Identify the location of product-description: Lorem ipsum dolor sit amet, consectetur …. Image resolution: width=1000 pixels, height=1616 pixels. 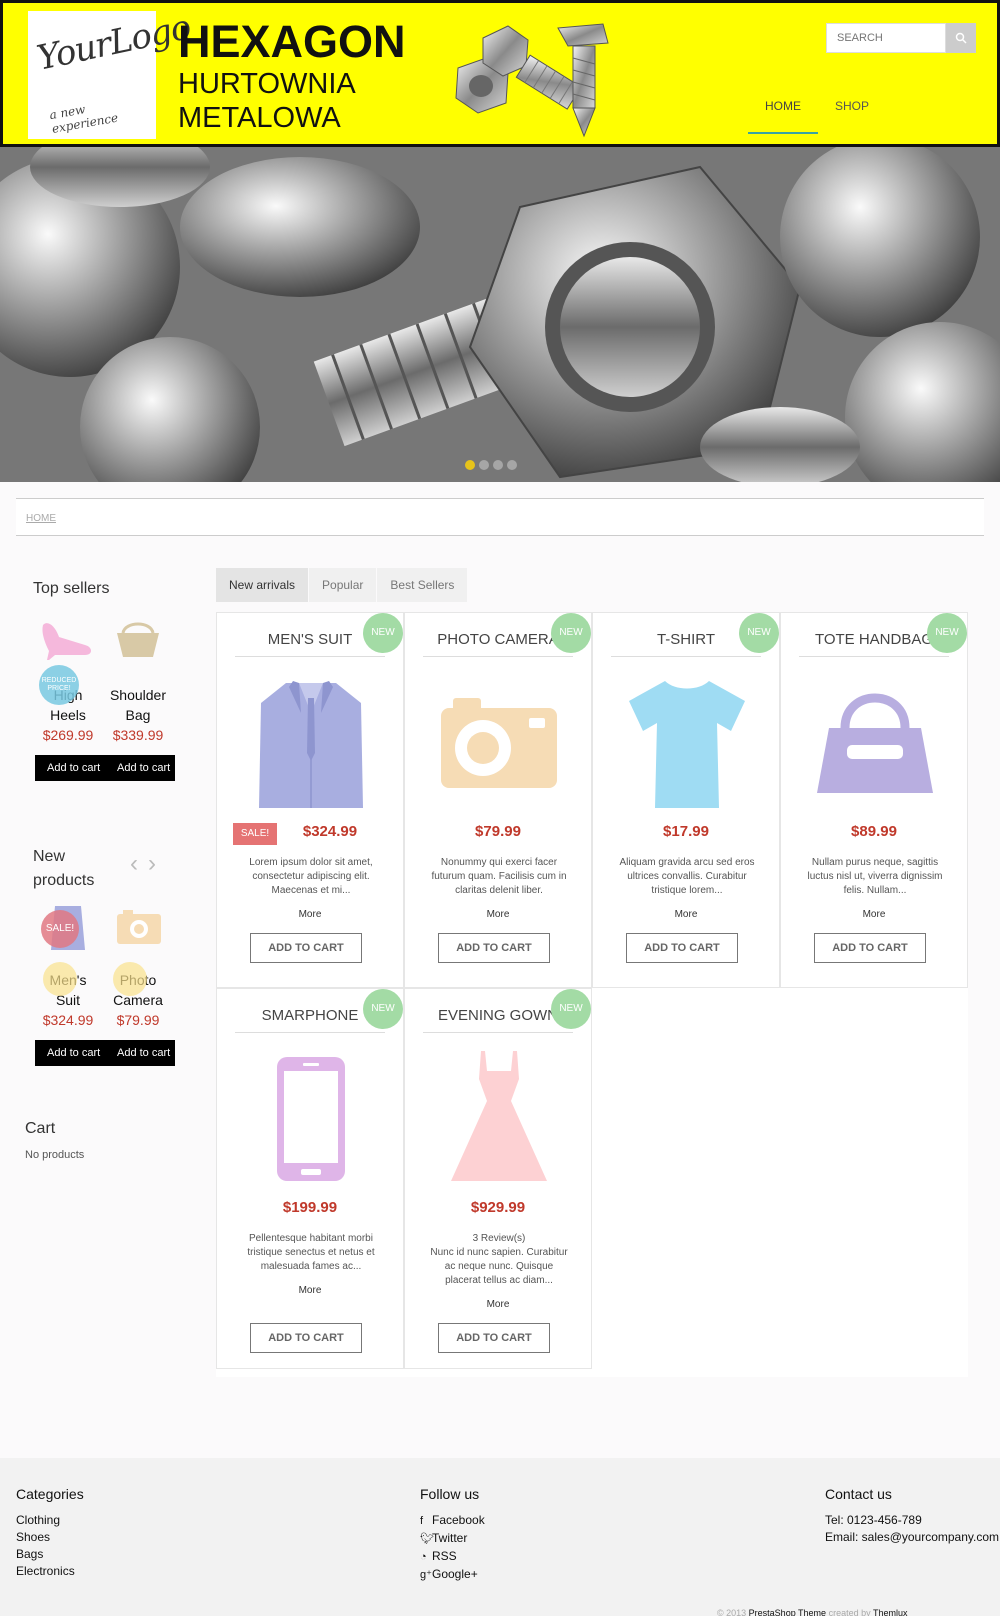
(311, 876).